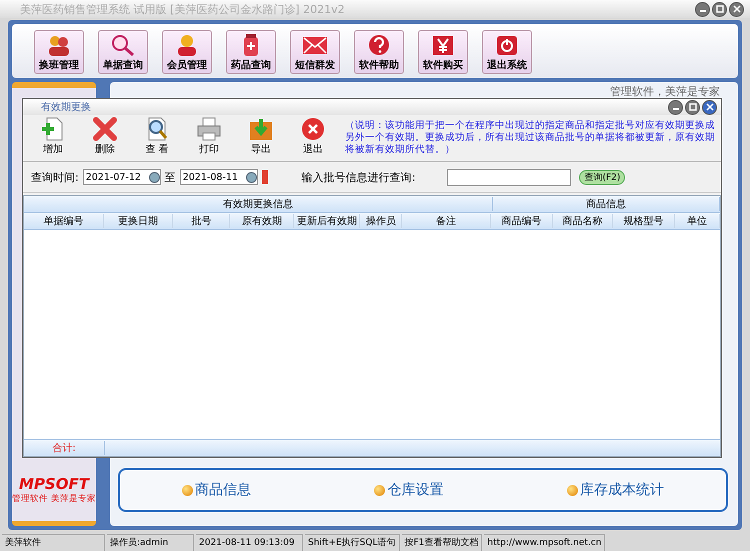 The height and width of the screenshot is (551, 750). I want to click on toolbar-button: 删除, so click(105, 138).